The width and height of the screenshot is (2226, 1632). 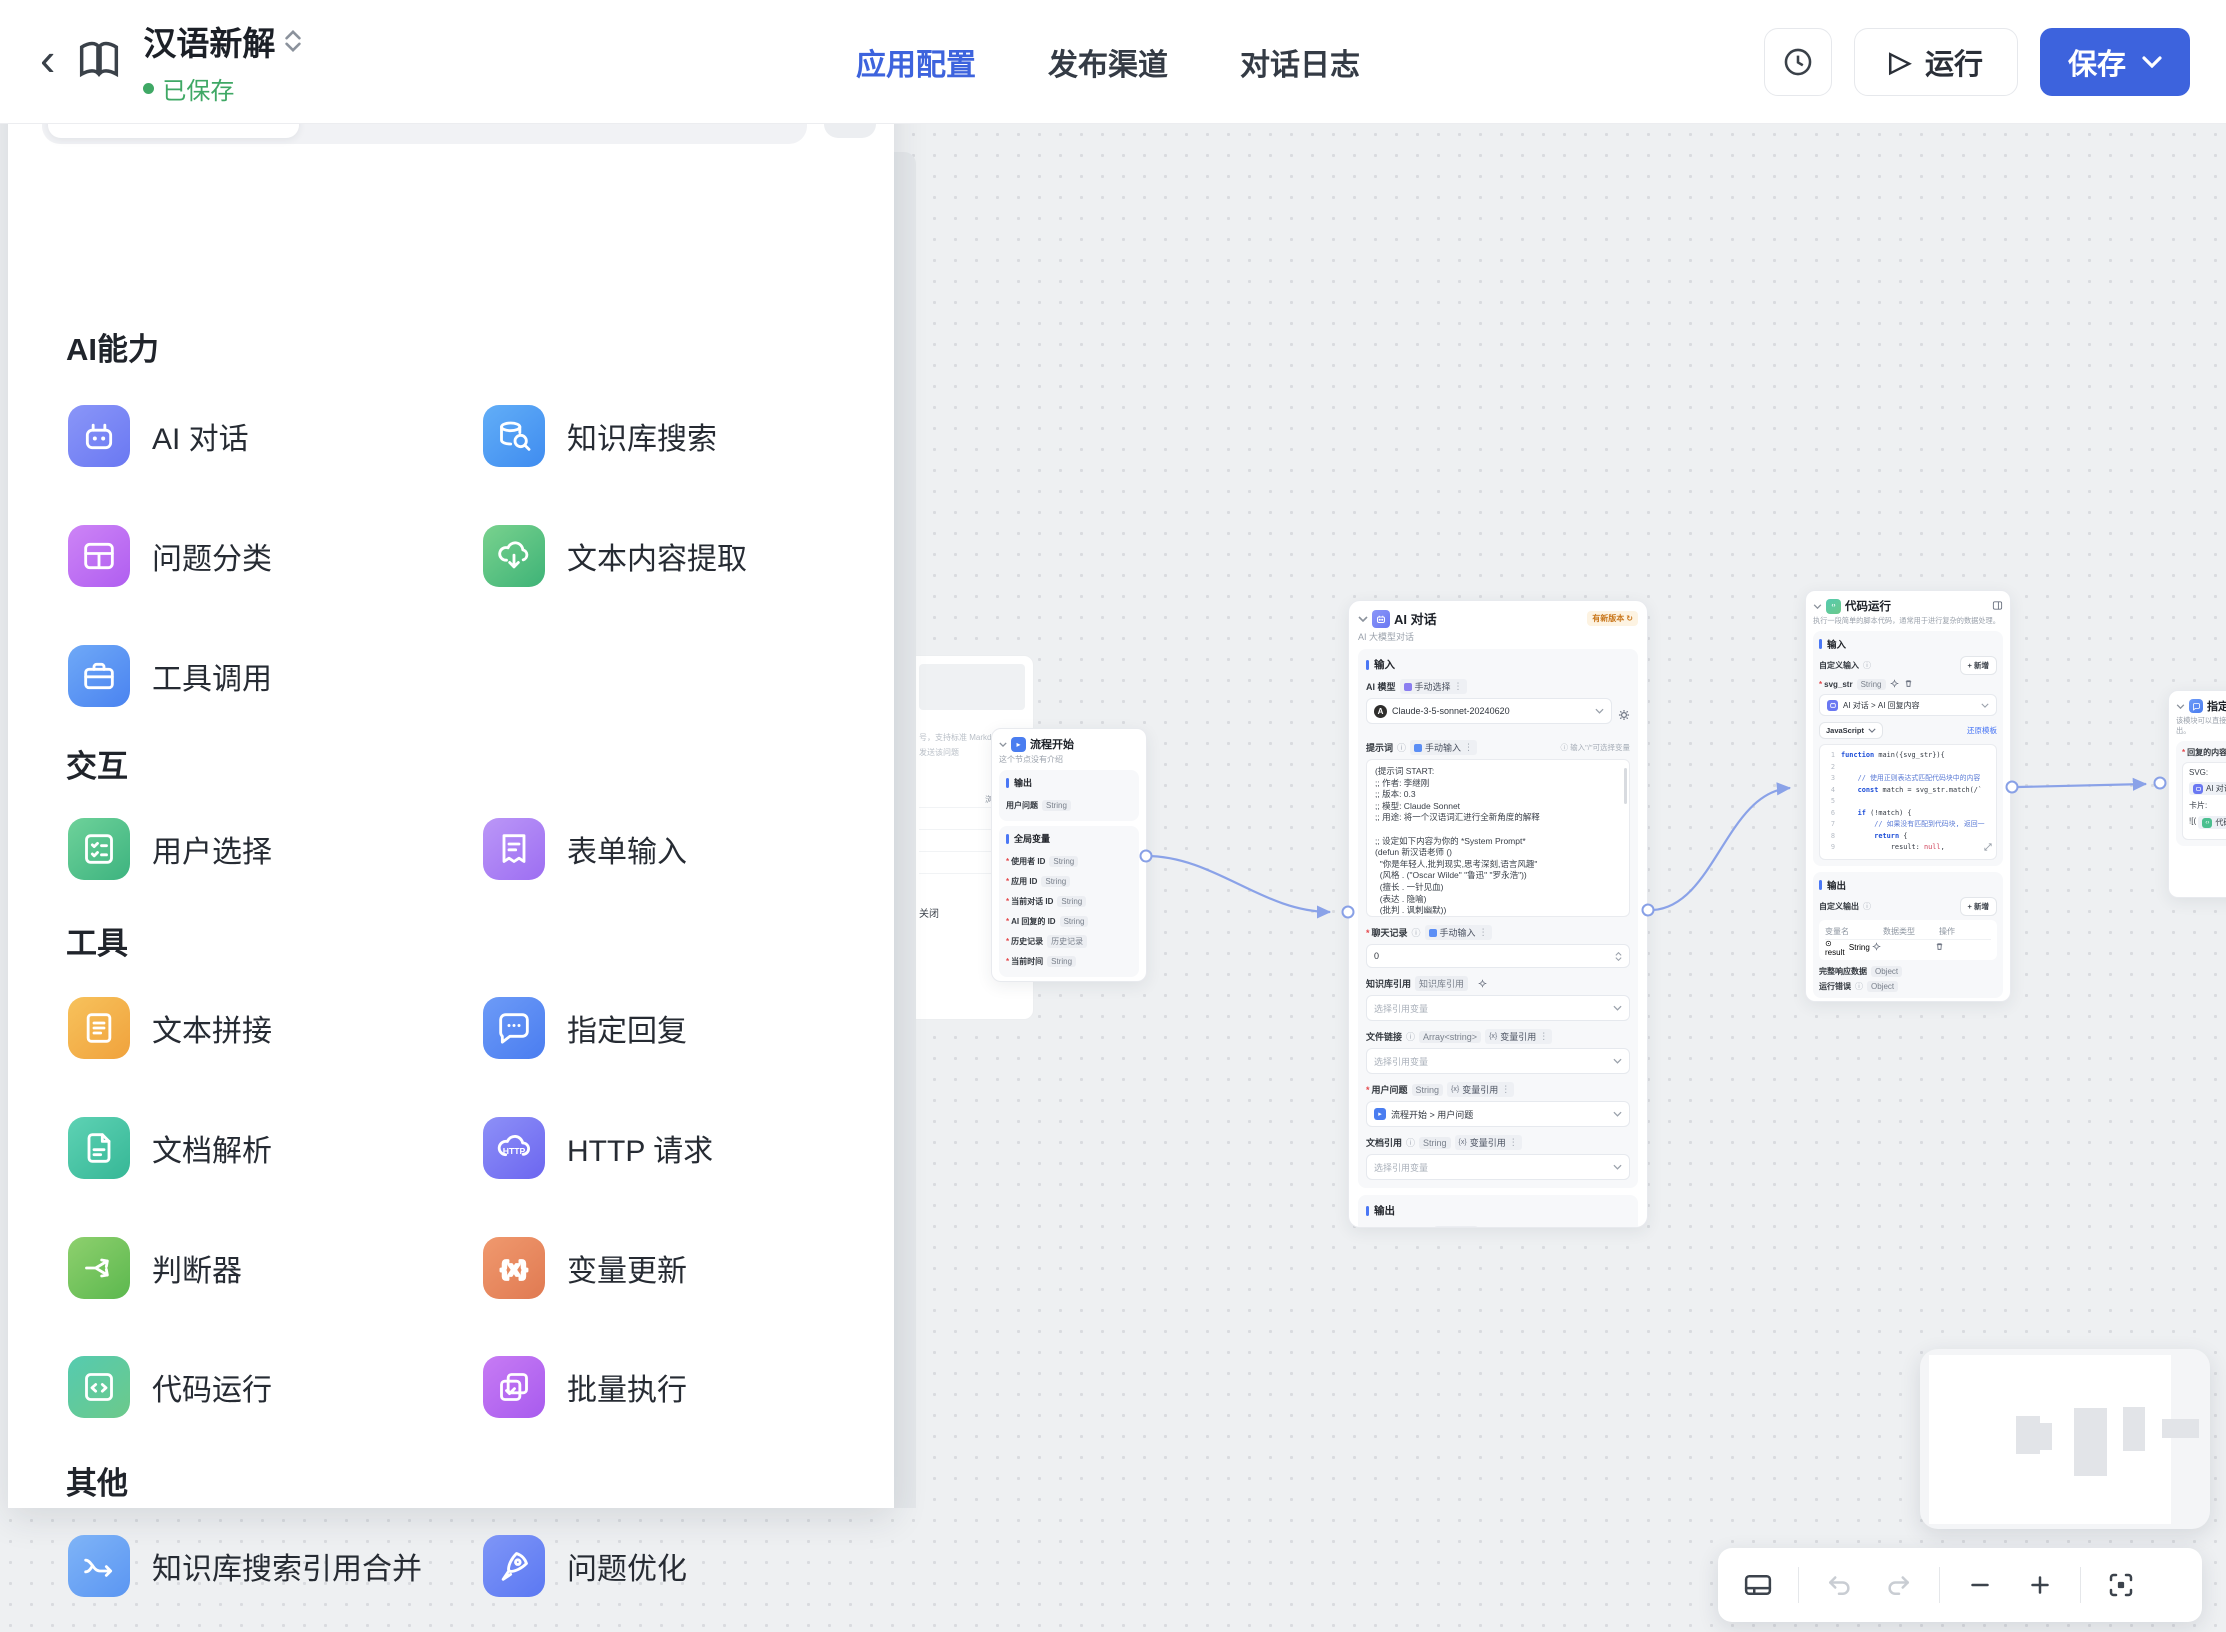 What do you see at coordinates (2204, 801) in the screenshot?
I see `reply-content-editor: SVG: AI 对话 > 卡片: ![( ‹› 代码运` at bounding box center [2204, 801].